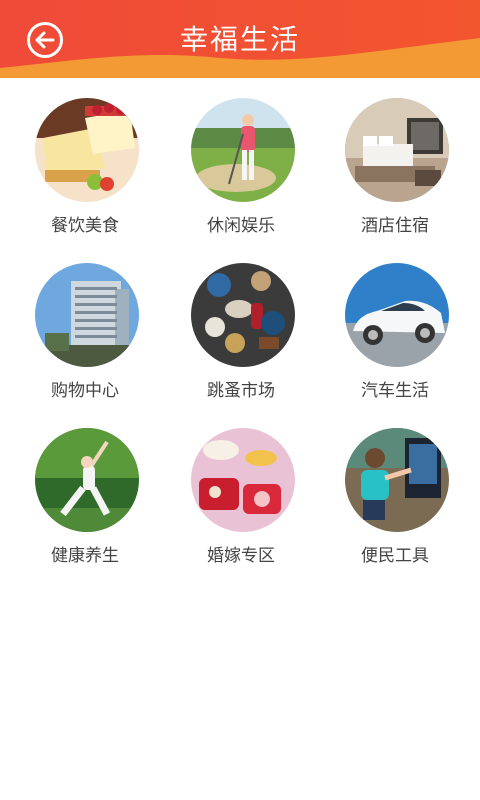  What do you see at coordinates (397, 150) in the screenshot?
I see `hotel-room-photo` at bounding box center [397, 150].